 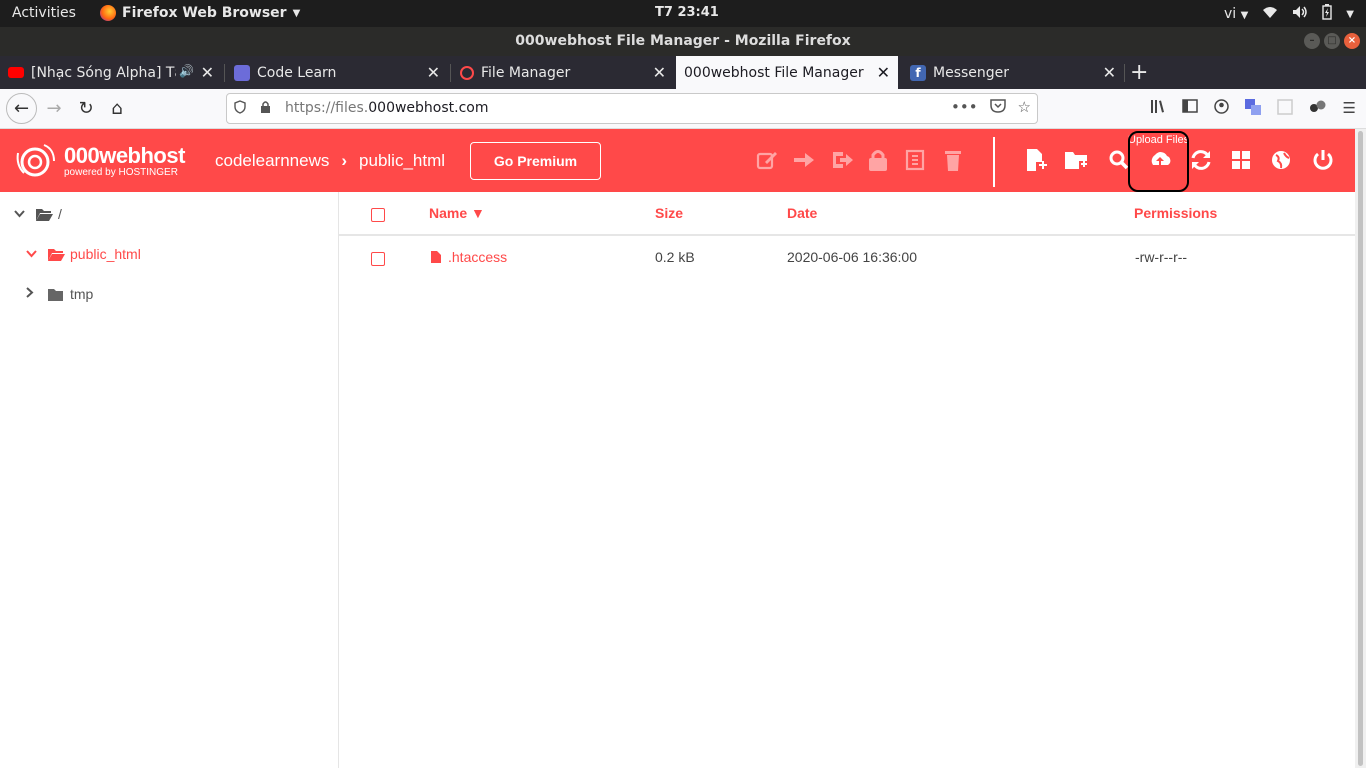 What do you see at coordinates (1158, 161) in the screenshot?
I see `upload-highlight-box` at bounding box center [1158, 161].